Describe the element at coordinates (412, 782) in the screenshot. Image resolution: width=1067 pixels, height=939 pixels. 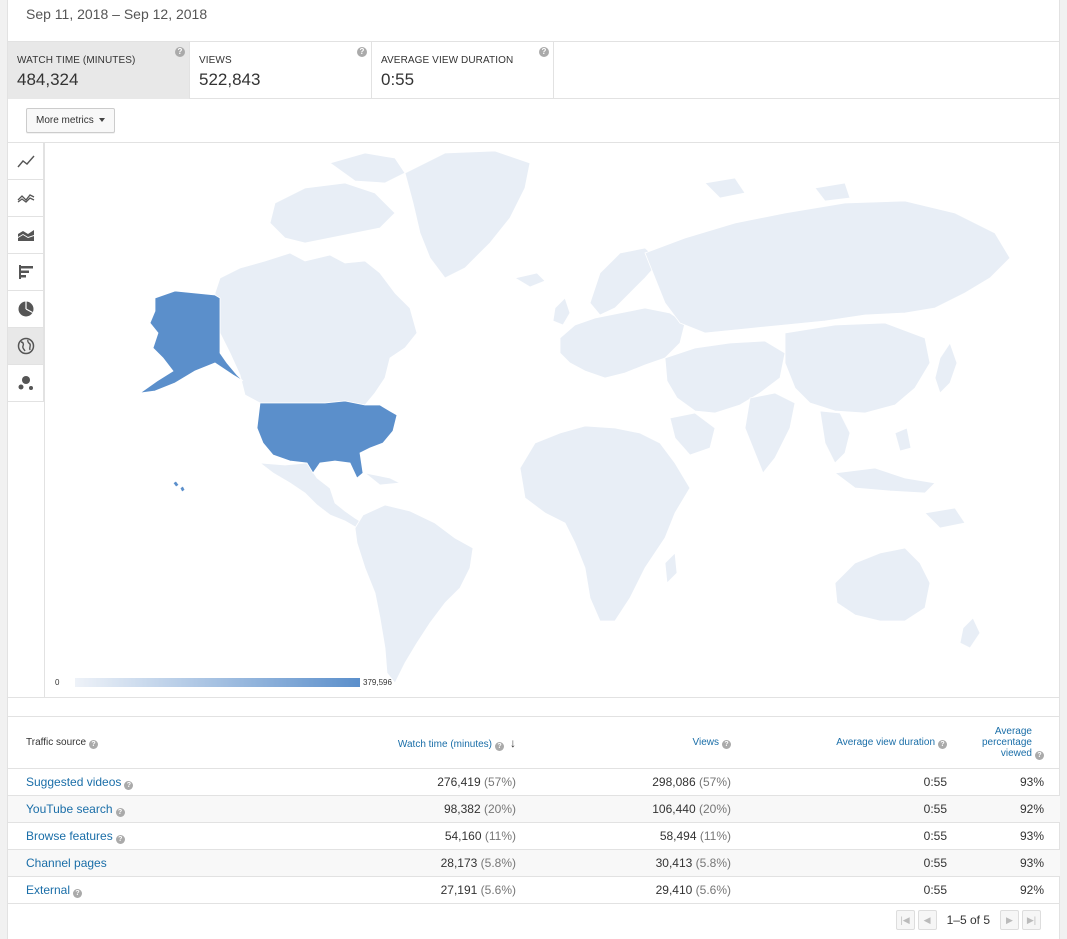
I see `watch-time-cell: 276,419 (57%)` at that location.